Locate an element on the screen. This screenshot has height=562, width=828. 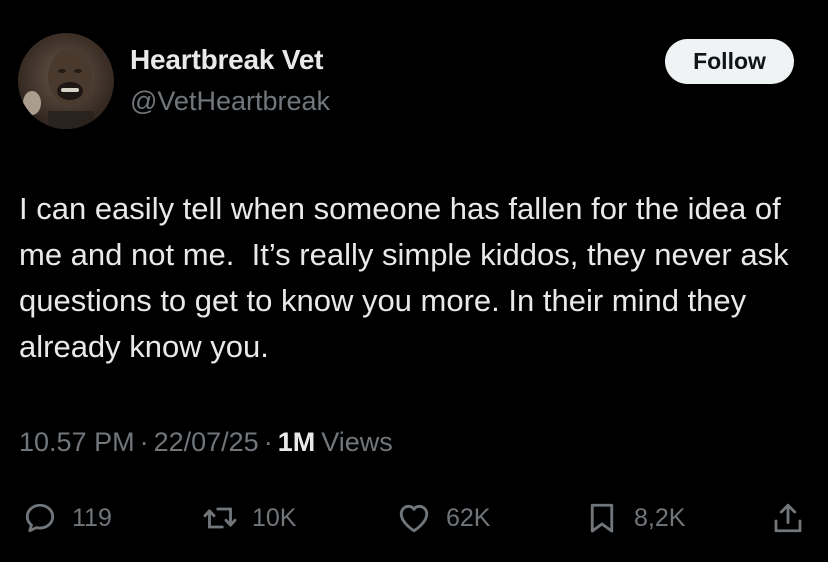
follow-button: Follow is located at coordinates (729, 61).